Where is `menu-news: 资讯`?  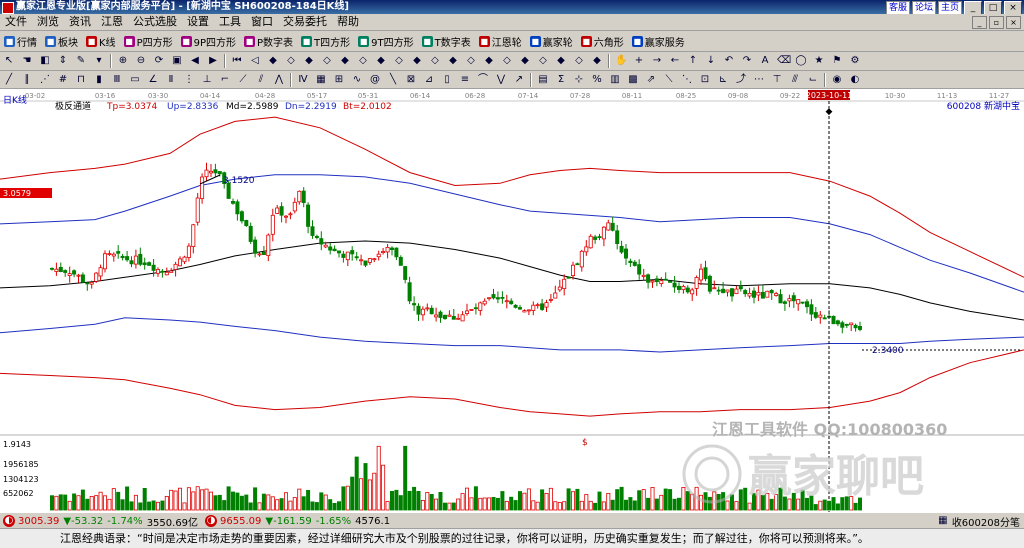 menu-news: 资讯 is located at coordinates (80, 22).